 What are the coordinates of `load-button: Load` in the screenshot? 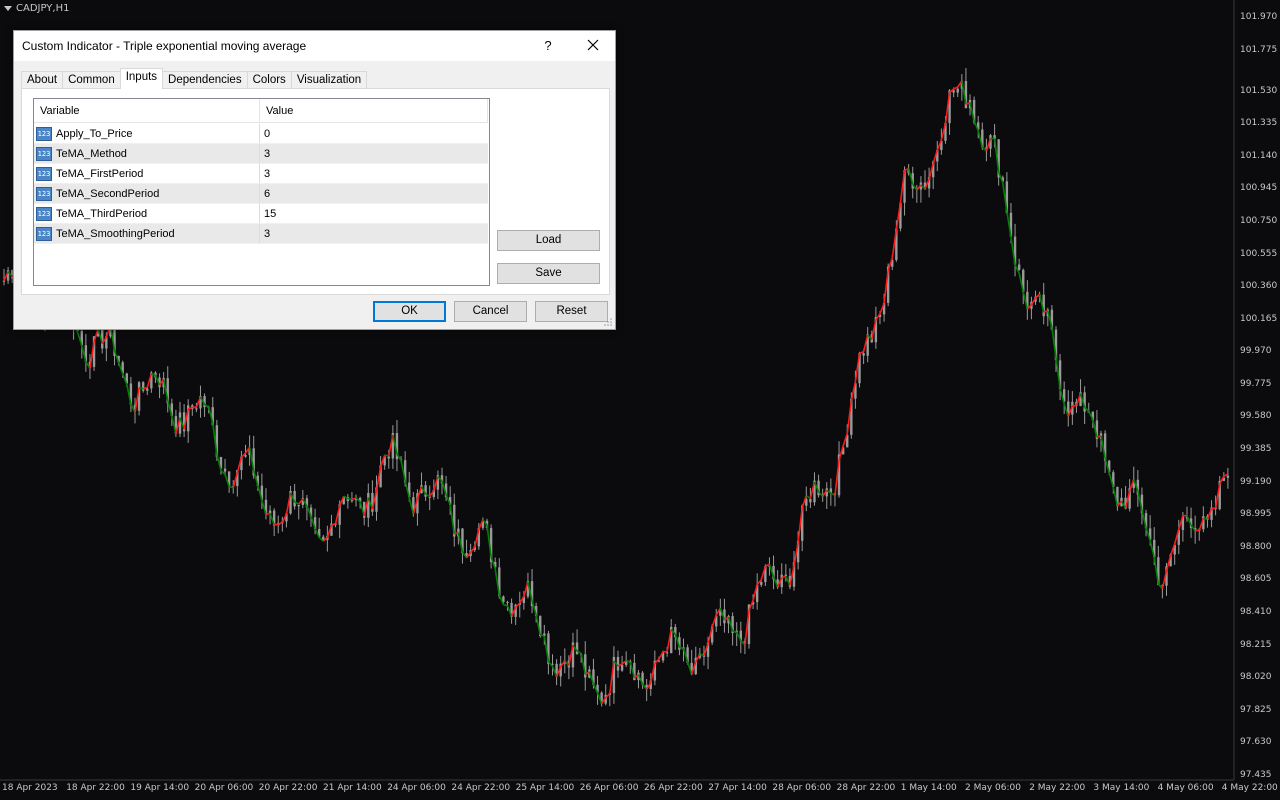 It's located at (548, 240).